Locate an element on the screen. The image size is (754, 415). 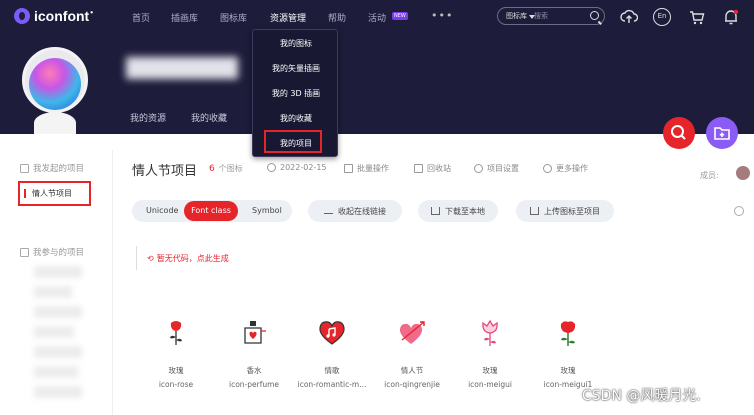
project-settings-label: 项目设置 is located at coordinates (503, 168).